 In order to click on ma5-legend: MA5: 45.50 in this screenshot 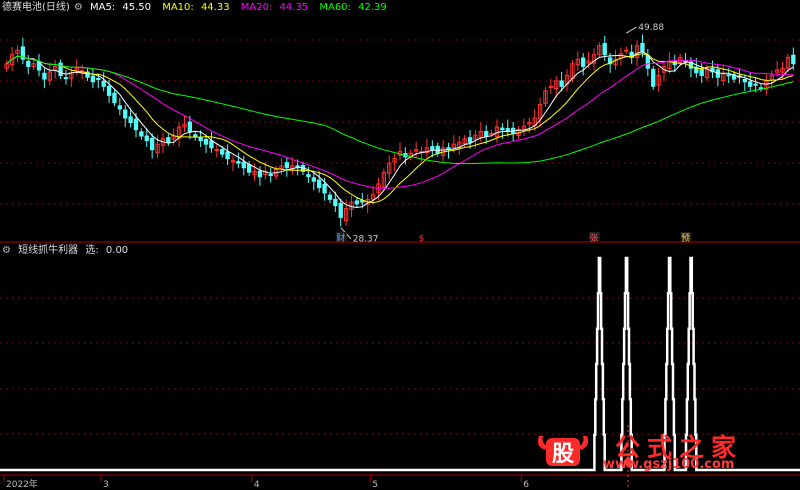, I will do `click(120, 7)`.